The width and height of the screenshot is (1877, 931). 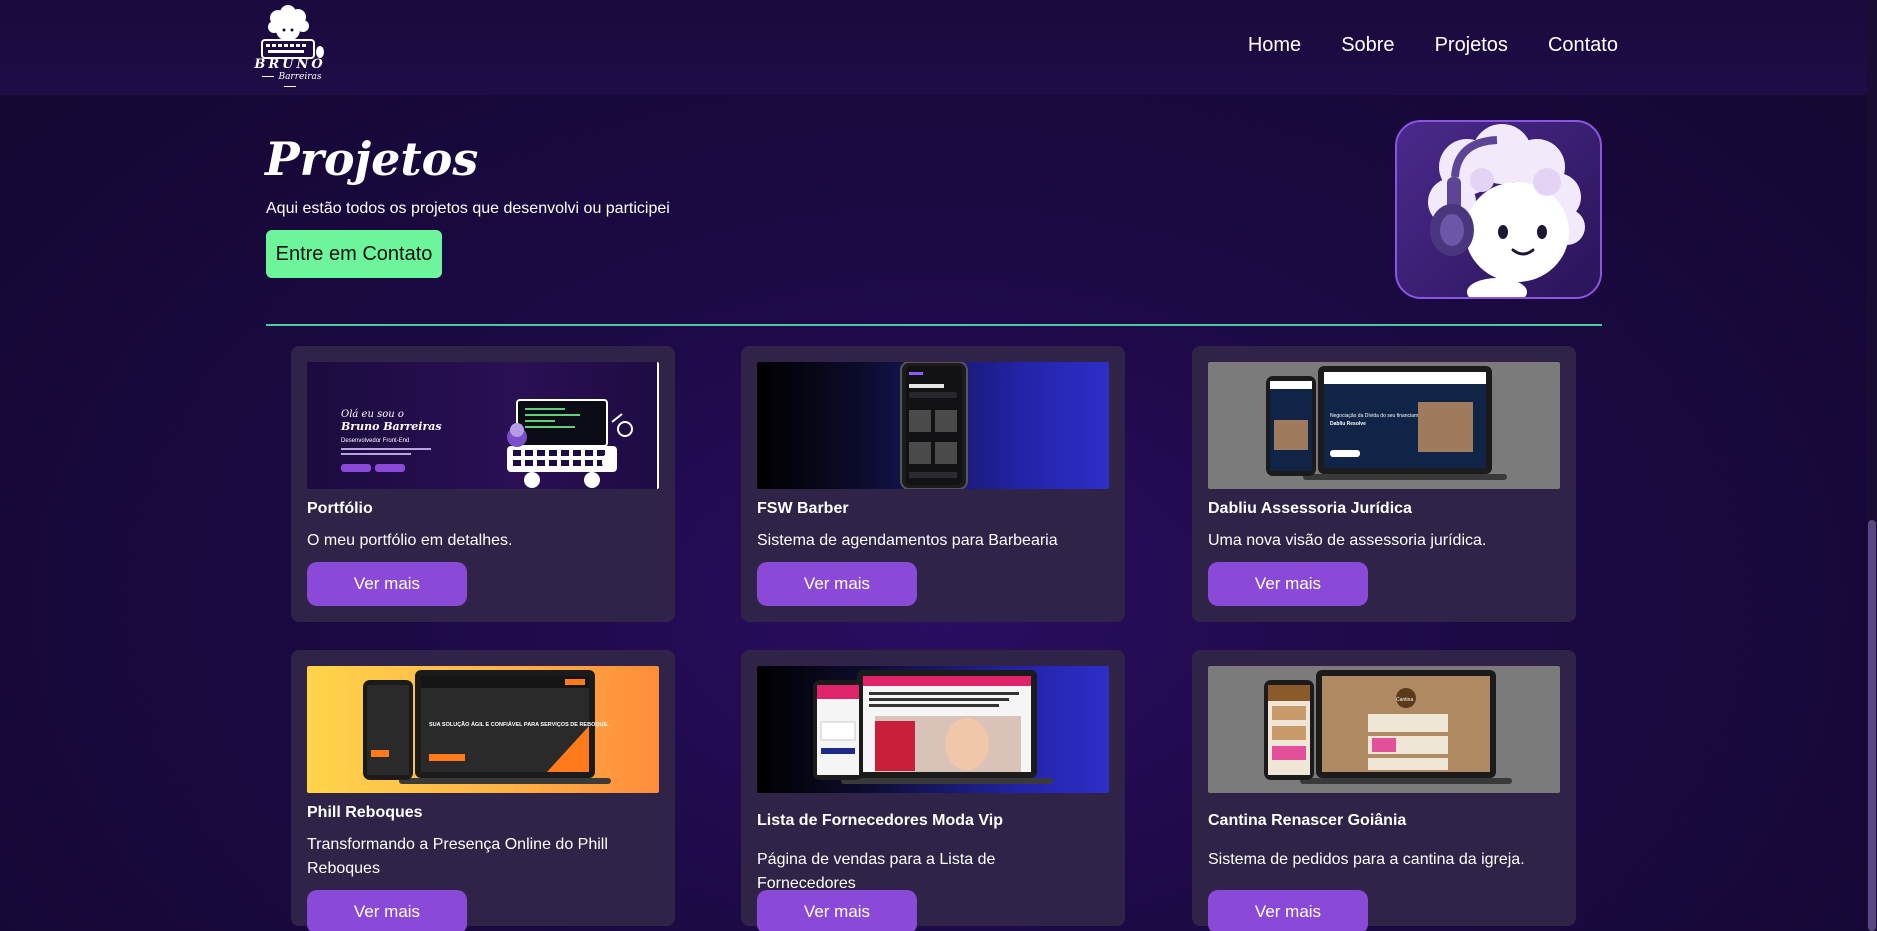 What do you see at coordinates (1348, 424) in the screenshot?
I see `thumb-brand: Dabliu Resolve` at bounding box center [1348, 424].